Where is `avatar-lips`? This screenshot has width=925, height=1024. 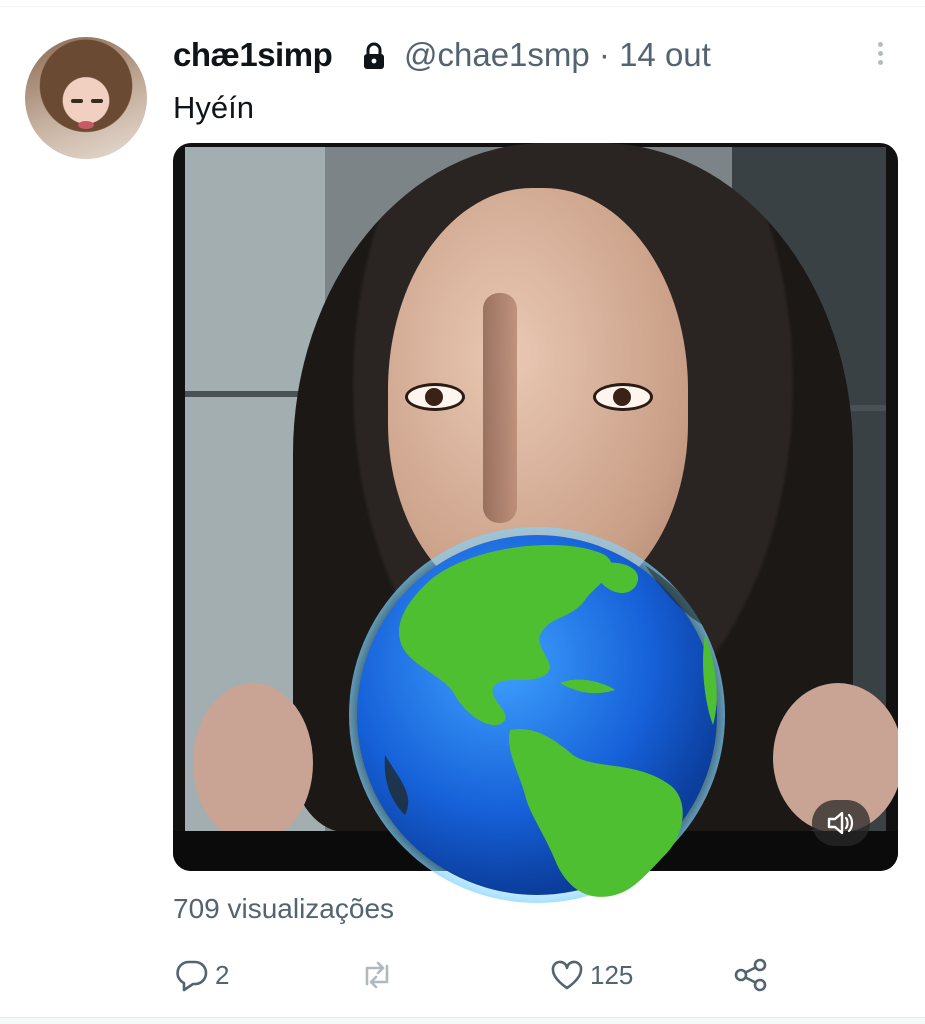
avatar-lips is located at coordinates (86, 125).